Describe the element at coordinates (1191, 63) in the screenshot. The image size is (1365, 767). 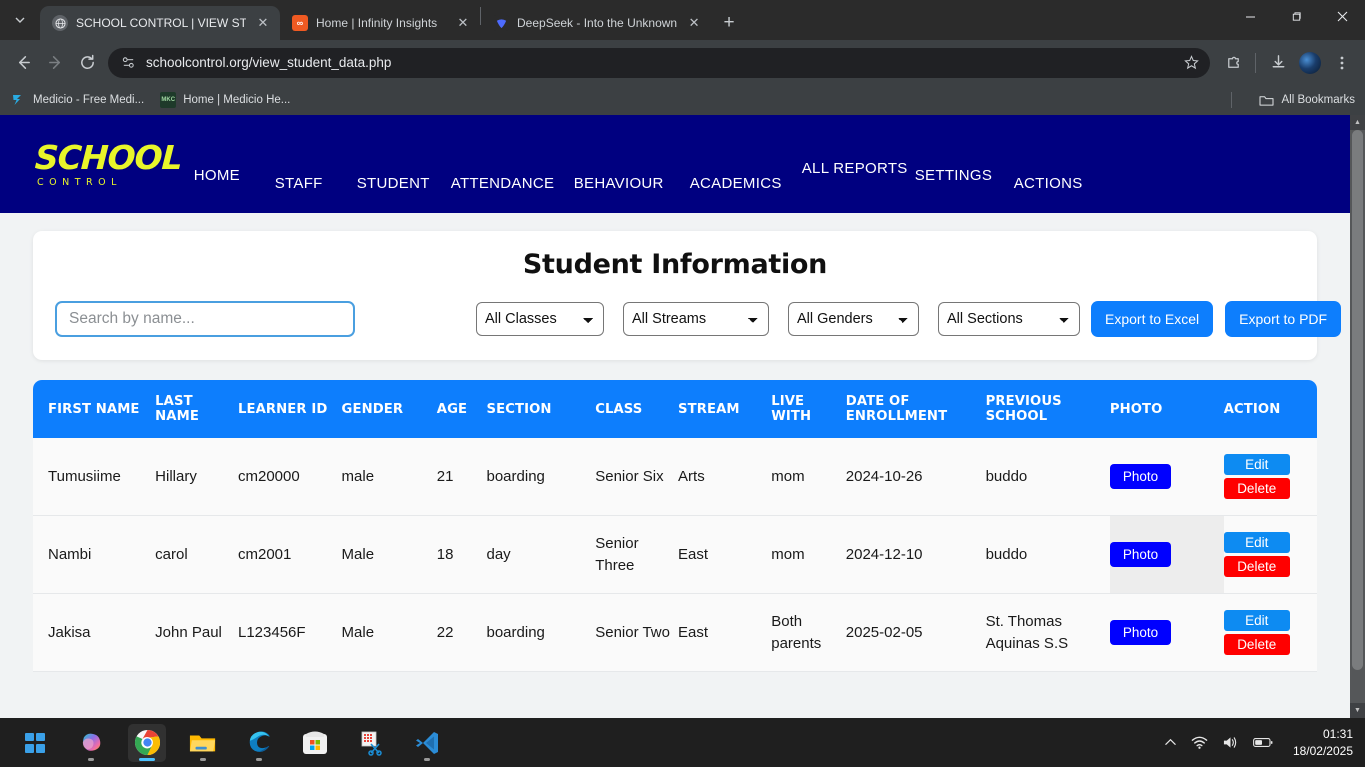
I see `bookmark-star-icon` at that location.